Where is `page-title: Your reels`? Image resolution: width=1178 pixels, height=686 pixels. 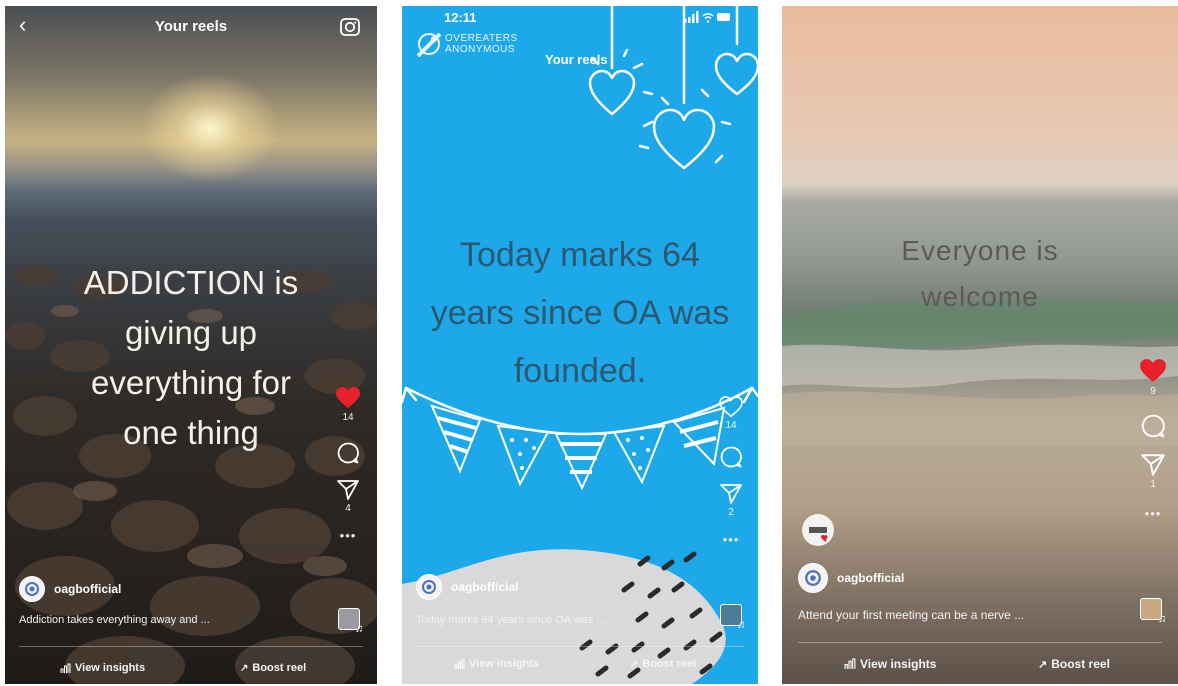
page-title: Your reels is located at coordinates (191, 26).